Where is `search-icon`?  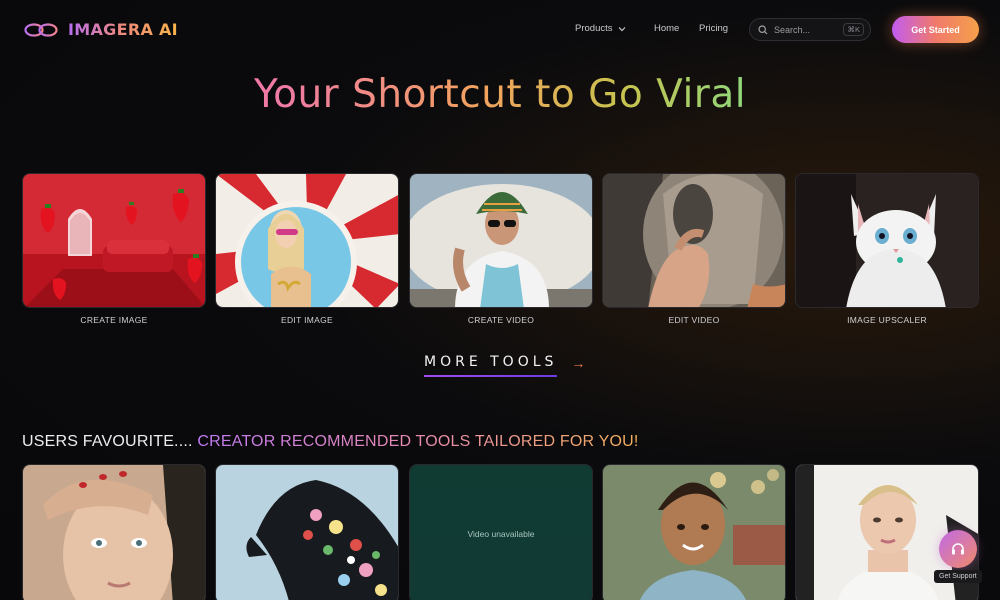 search-icon is located at coordinates (763, 29).